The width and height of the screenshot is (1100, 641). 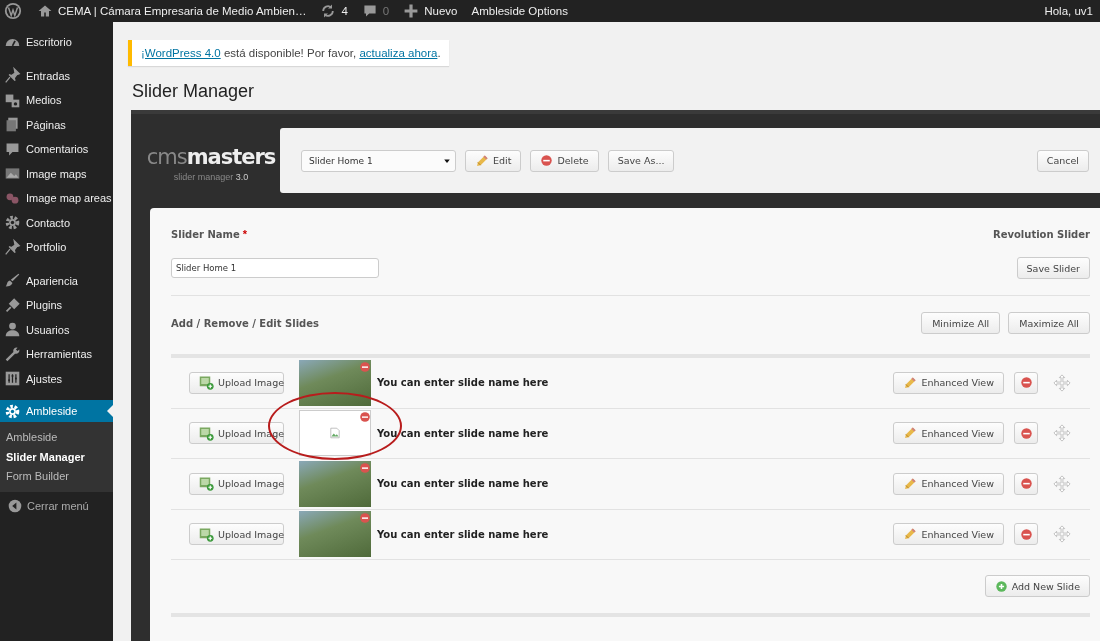 I want to click on sidebar-item: Ajustes, so click(x=56, y=378).